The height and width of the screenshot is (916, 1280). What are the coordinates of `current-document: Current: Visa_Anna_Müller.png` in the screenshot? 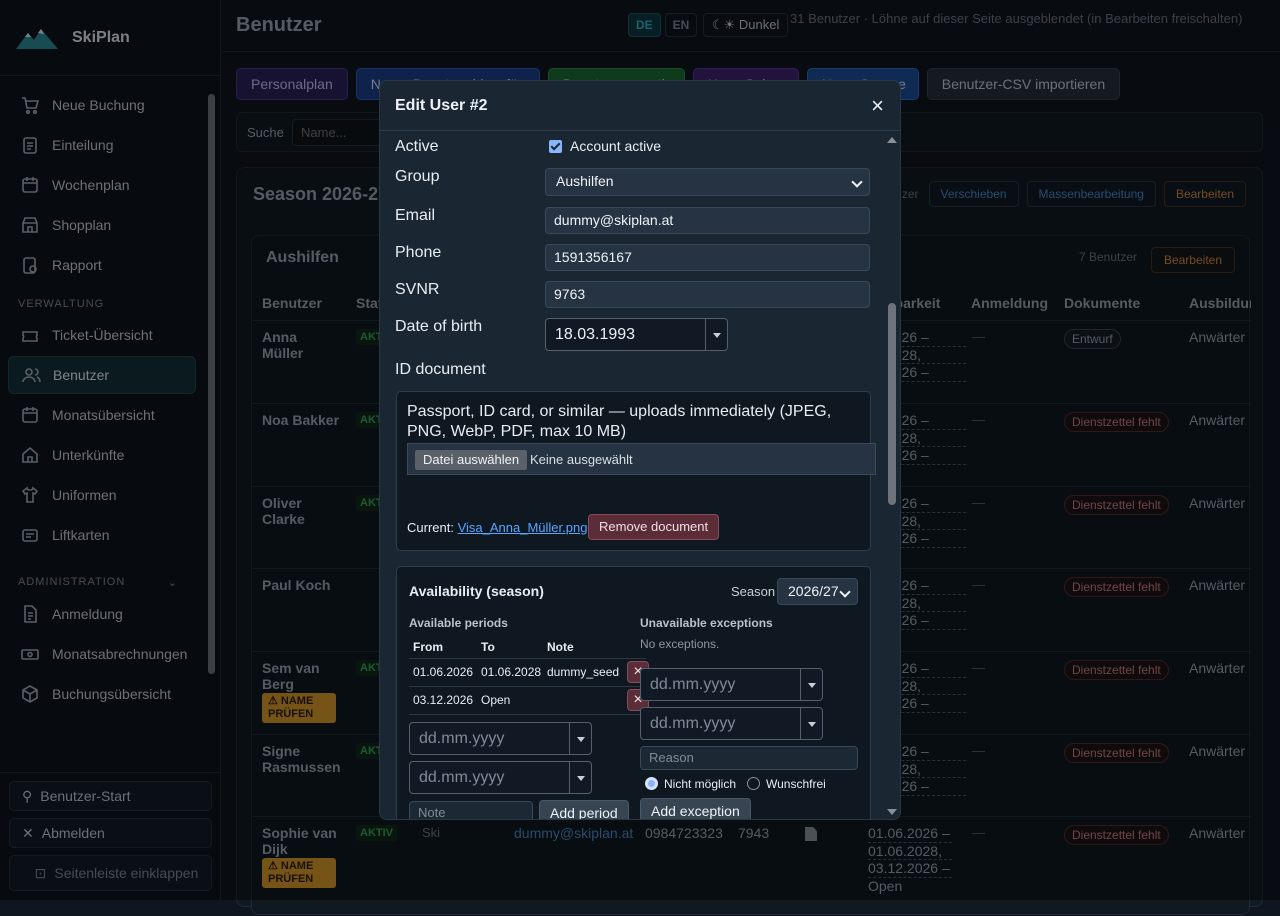 It's located at (497, 527).